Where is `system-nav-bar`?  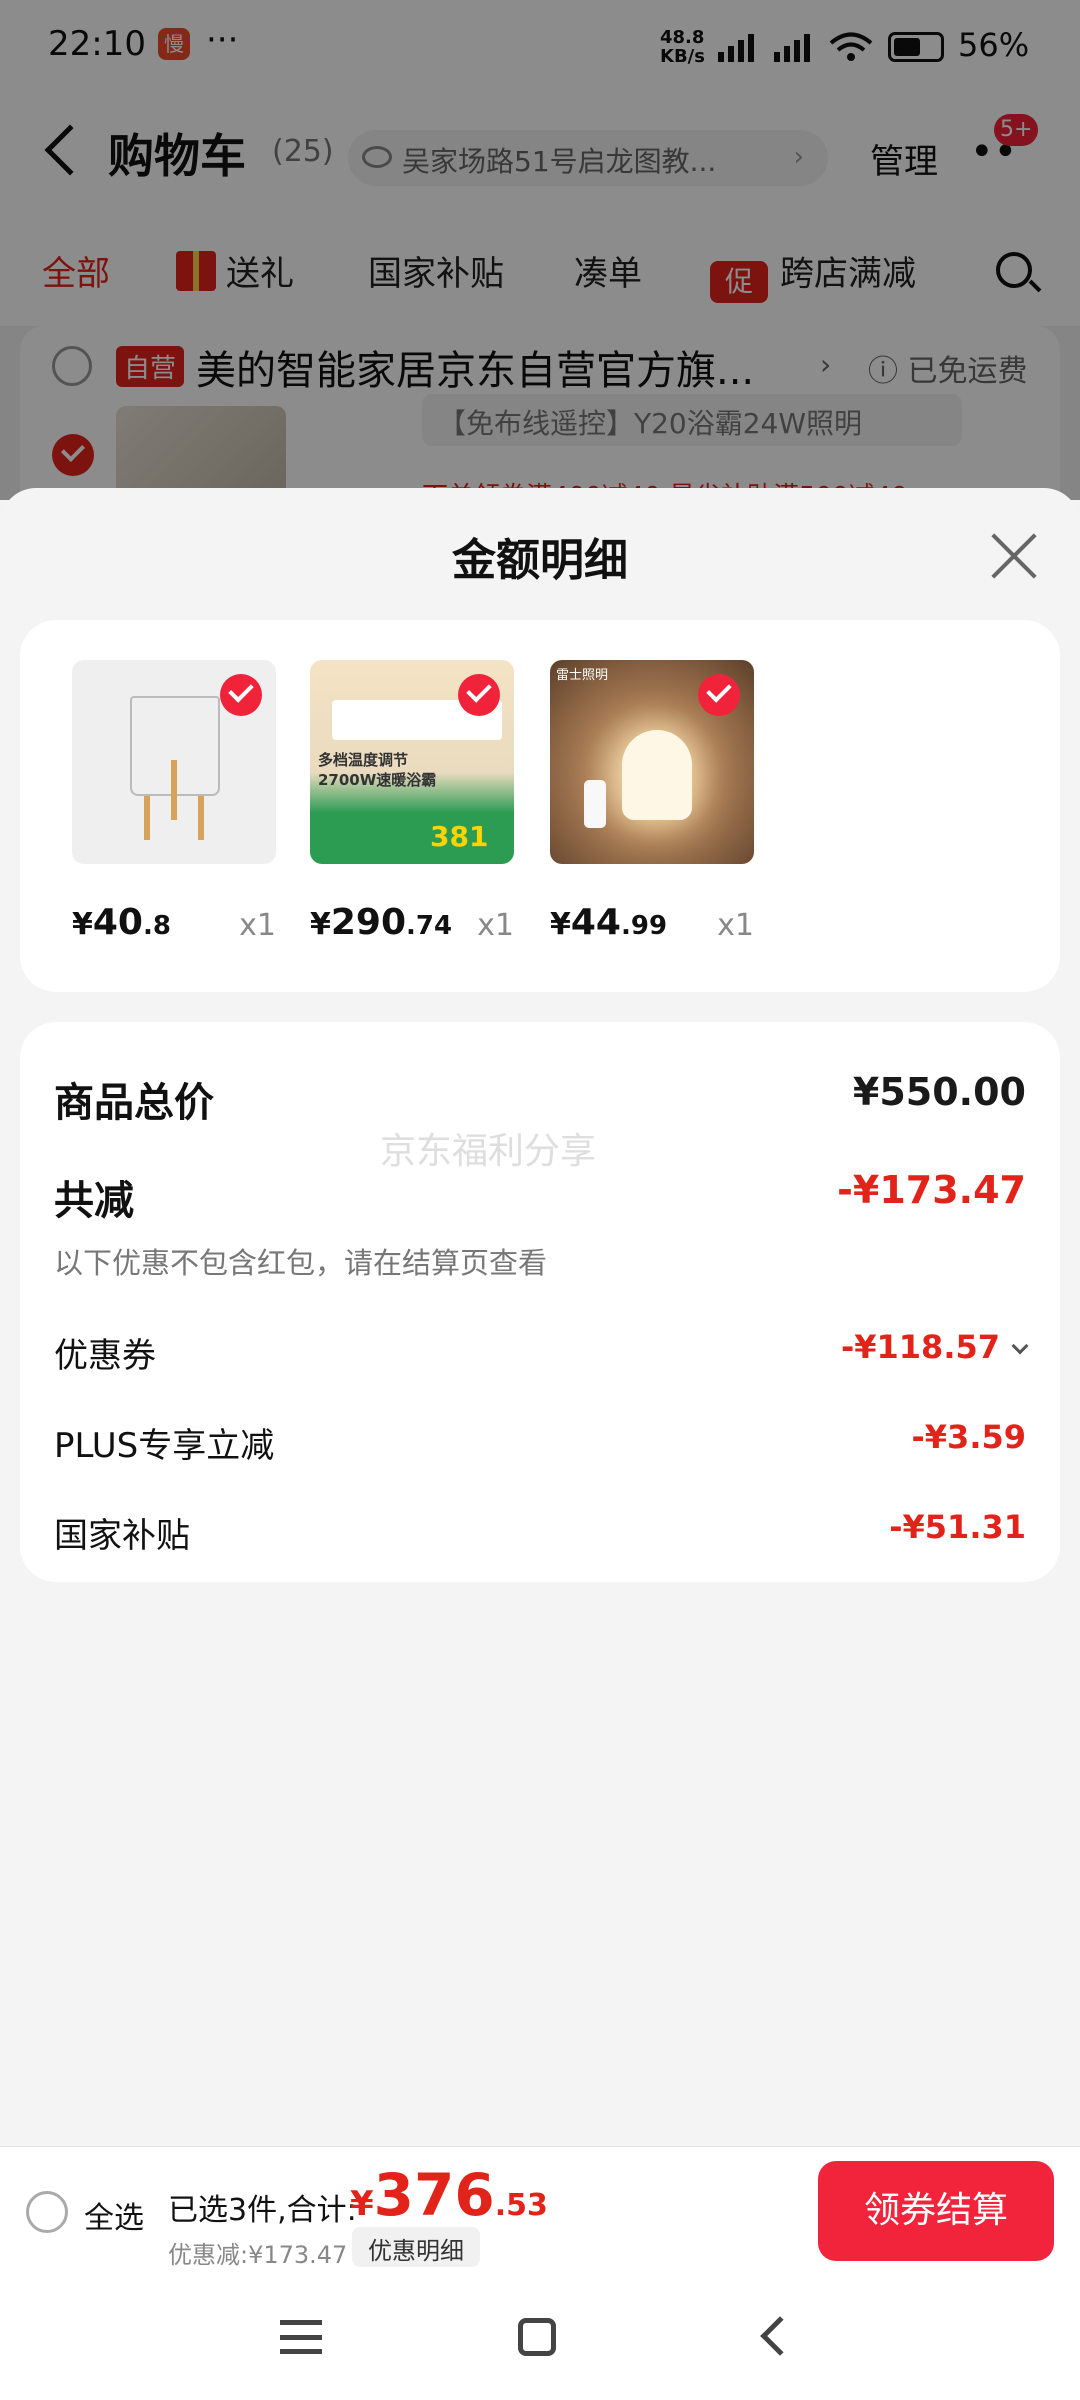 system-nav-bar is located at coordinates (540, 2338).